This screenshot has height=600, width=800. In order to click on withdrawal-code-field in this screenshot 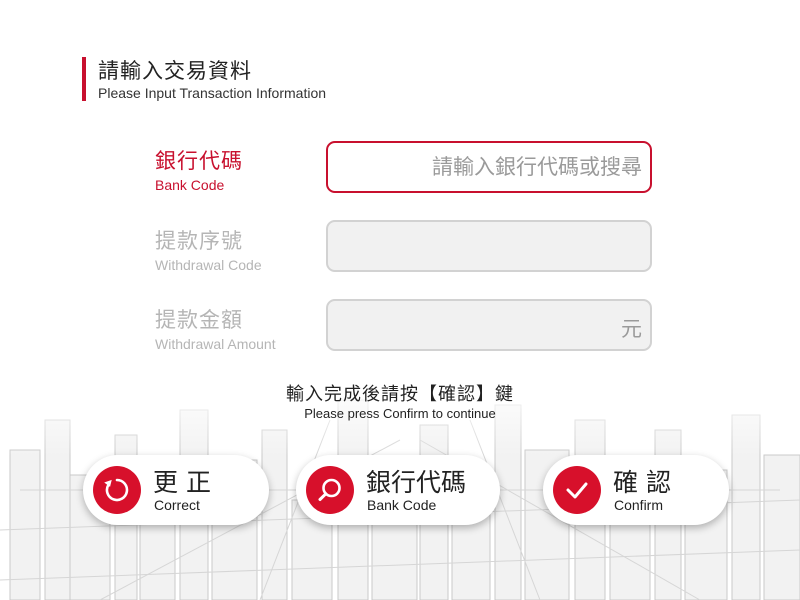, I will do `click(489, 246)`.